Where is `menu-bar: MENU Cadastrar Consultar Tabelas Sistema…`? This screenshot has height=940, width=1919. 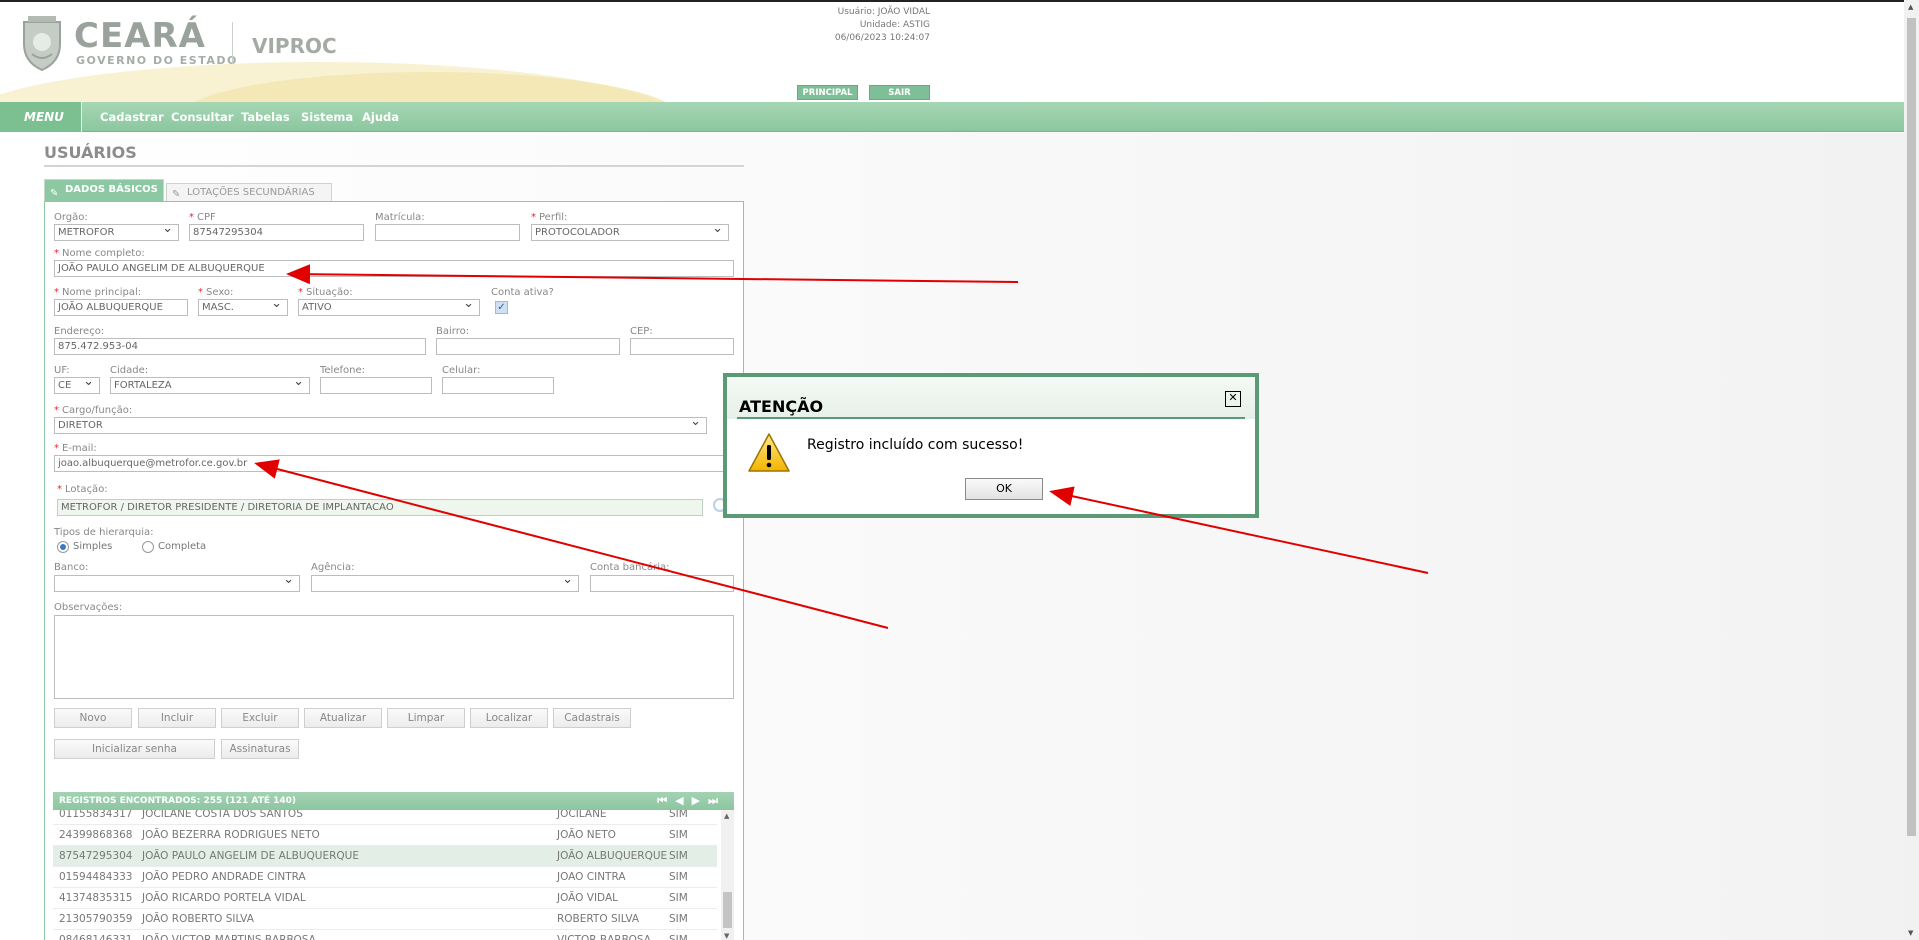 menu-bar: MENU Cadastrar Consultar Tabelas Sistema… is located at coordinates (952, 117).